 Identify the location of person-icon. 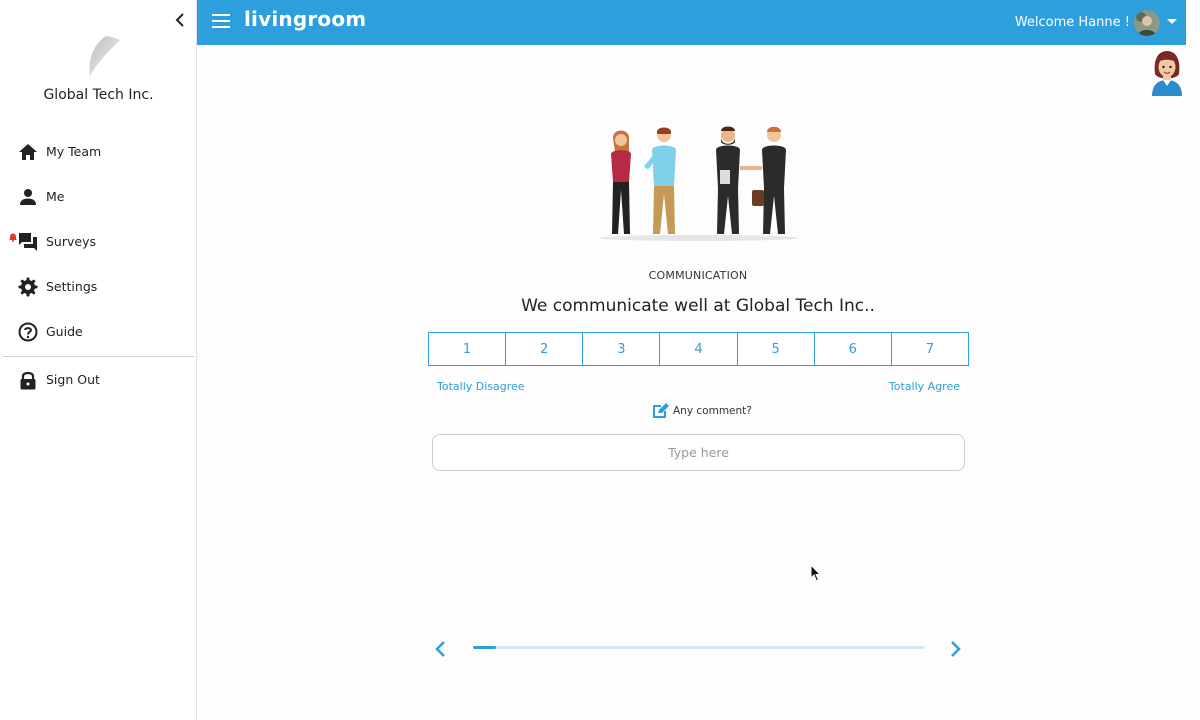
(28, 197).